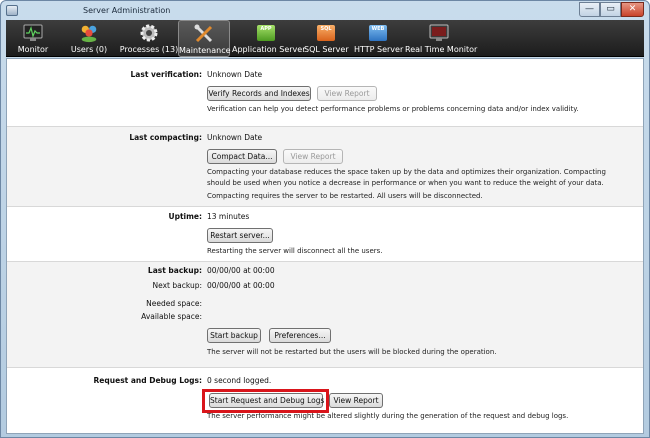 Image resolution: width=650 pixels, height=438 pixels. Describe the element at coordinates (379, 49) in the screenshot. I see `tab-http-server-label: HTTP Server` at that location.